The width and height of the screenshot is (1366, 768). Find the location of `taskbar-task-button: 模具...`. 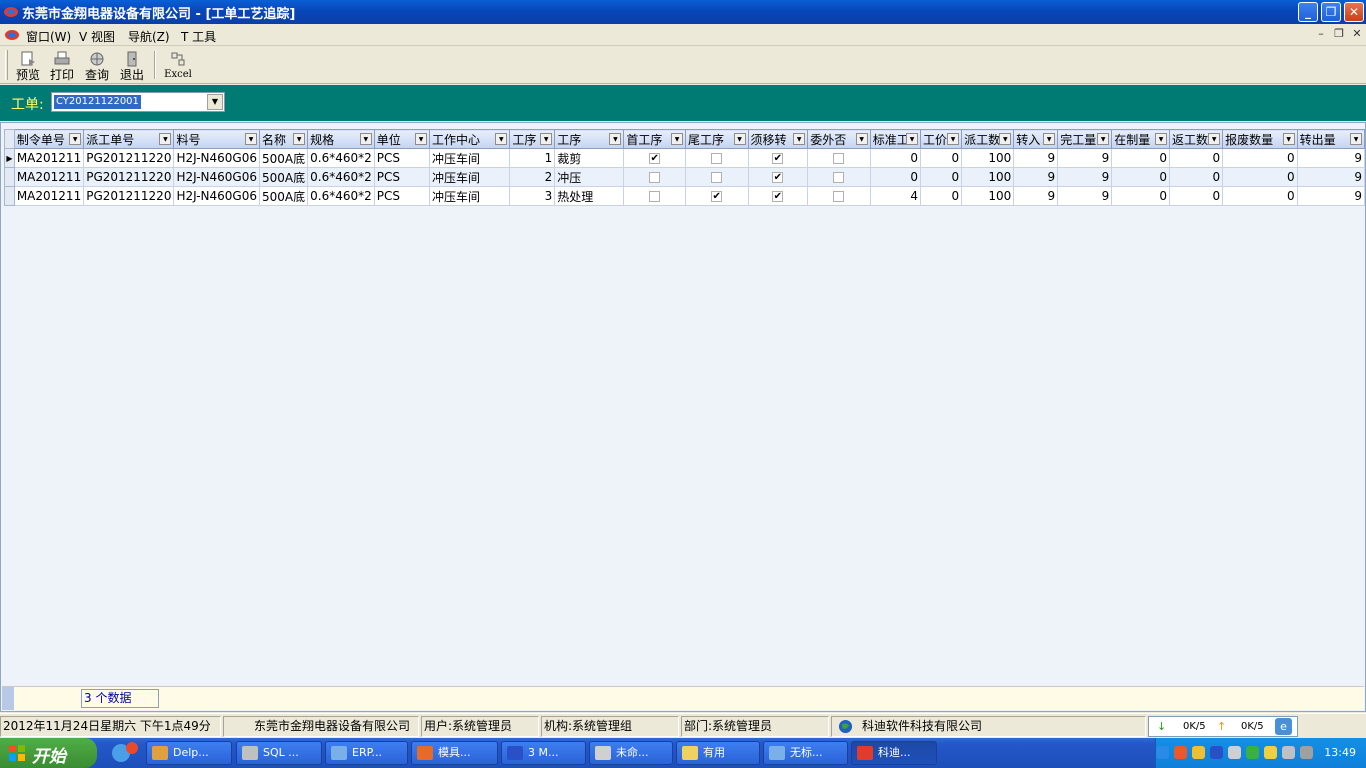

taskbar-task-button: 模具... is located at coordinates (454, 753).